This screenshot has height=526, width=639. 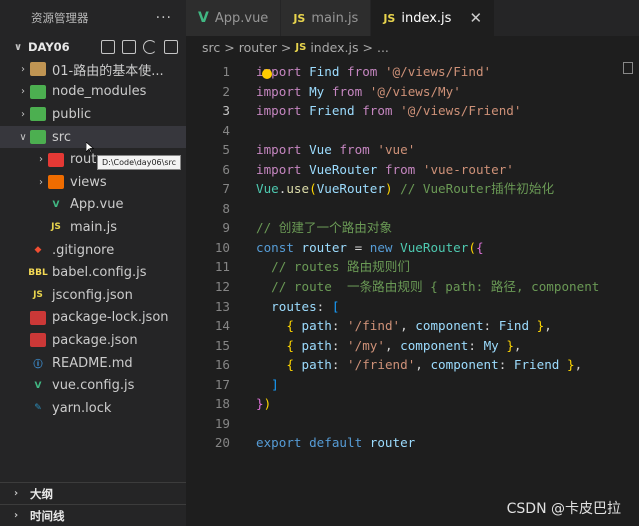 What do you see at coordinates (99, 92) in the screenshot?
I see `tree-item-label: node_modules` at bounding box center [99, 92].